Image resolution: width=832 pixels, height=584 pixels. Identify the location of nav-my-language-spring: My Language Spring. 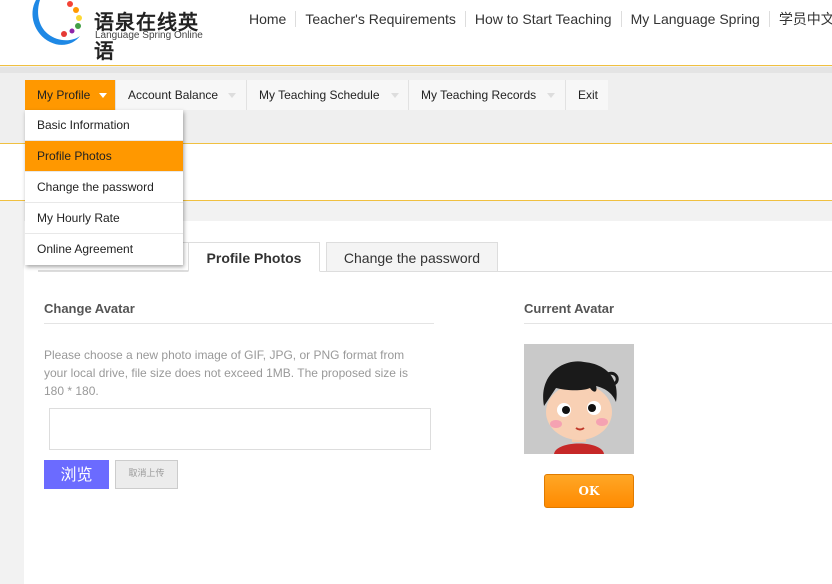
(696, 19).